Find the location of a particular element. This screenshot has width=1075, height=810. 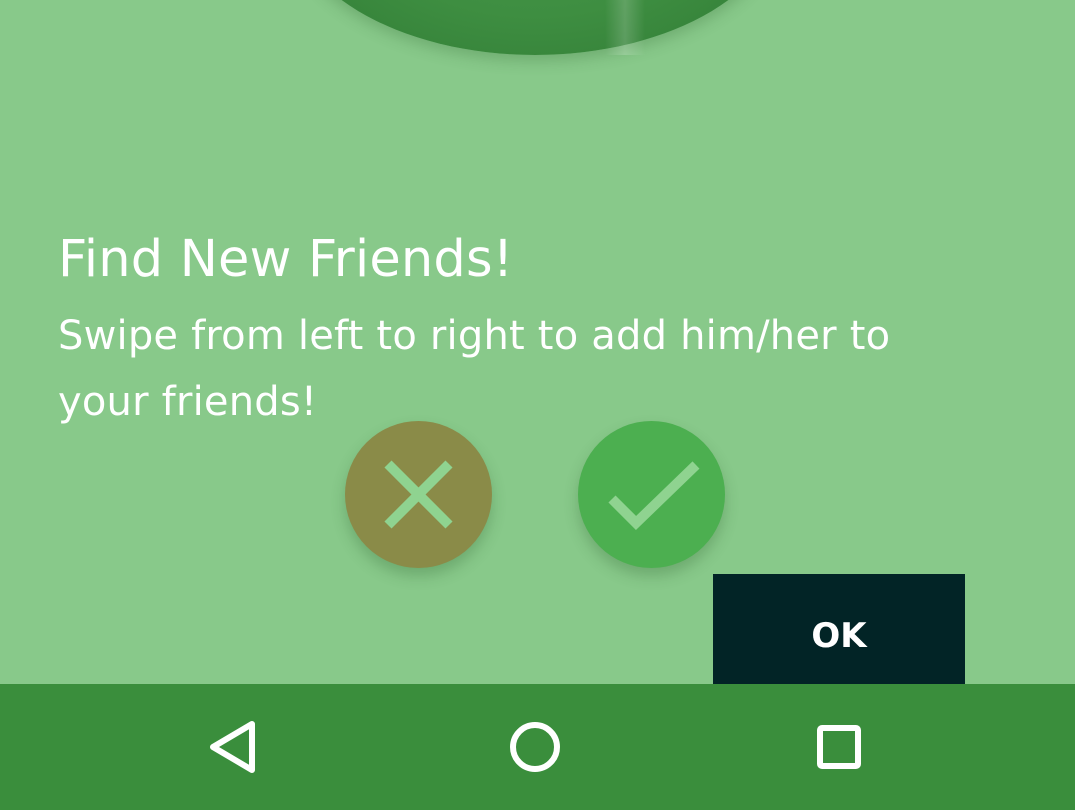

onboarding-title: Find New Friends! is located at coordinates (286, 259).